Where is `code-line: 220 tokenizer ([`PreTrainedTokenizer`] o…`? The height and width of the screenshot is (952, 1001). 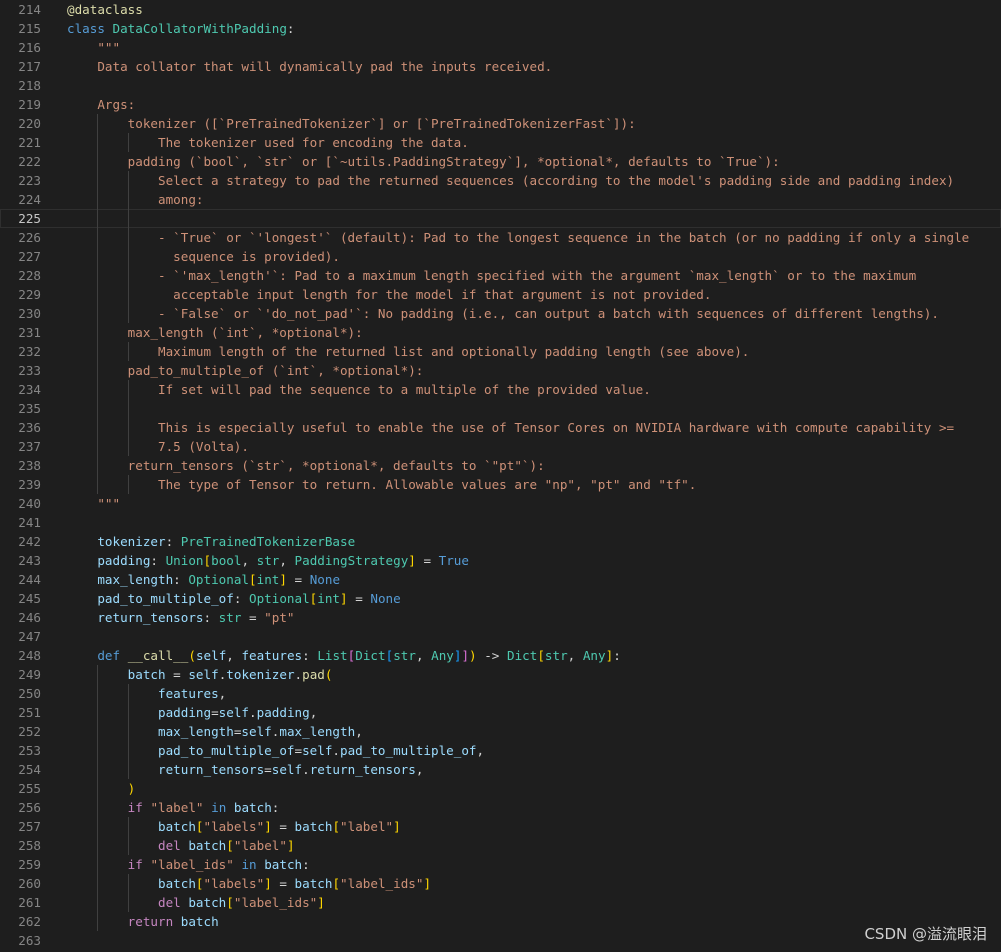 code-line: 220 tokenizer ([`PreTrainedTokenizer`] o… is located at coordinates (500, 123).